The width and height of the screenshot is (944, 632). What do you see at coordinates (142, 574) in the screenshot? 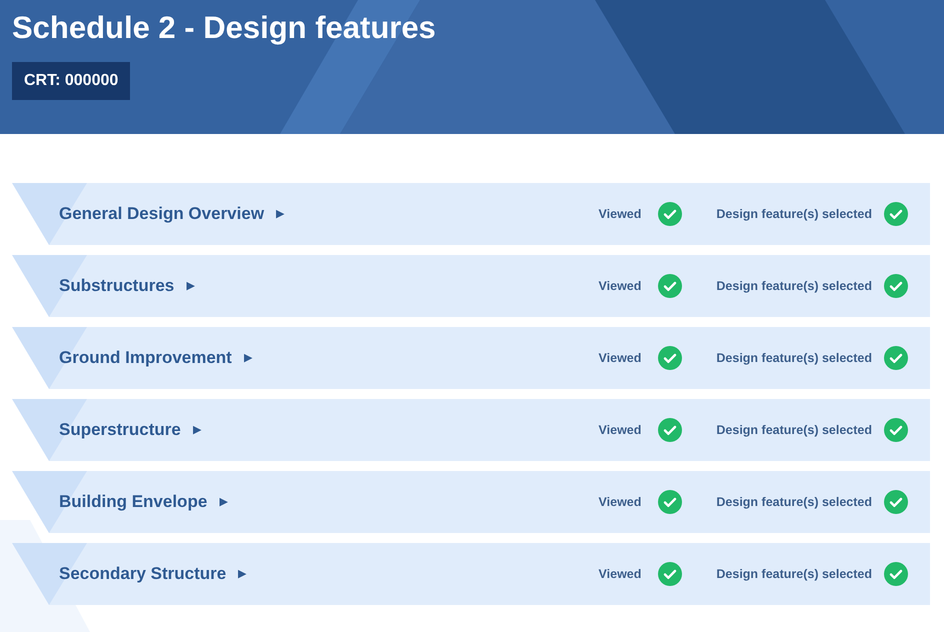
I see `section-title: Secondary Structure` at bounding box center [142, 574].